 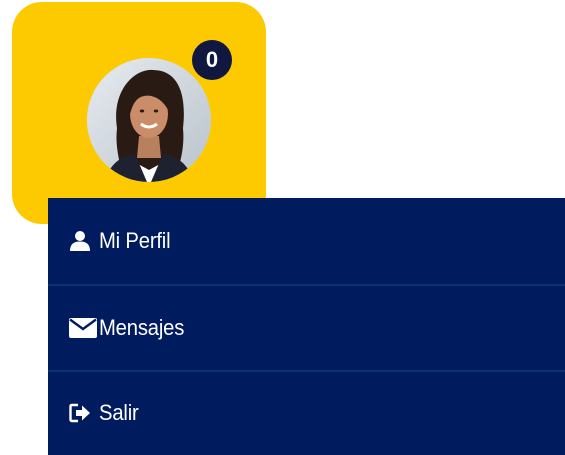 What do you see at coordinates (84, 413) in the screenshot?
I see `sign-out-icon` at bounding box center [84, 413].